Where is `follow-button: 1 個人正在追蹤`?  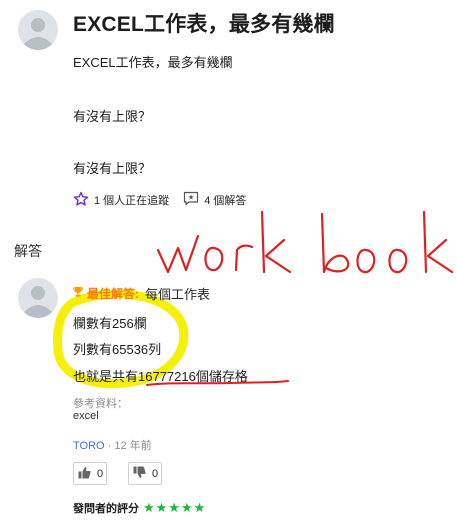
follow-button: 1 個人正在追蹤 is located at coordinates (121, 200).